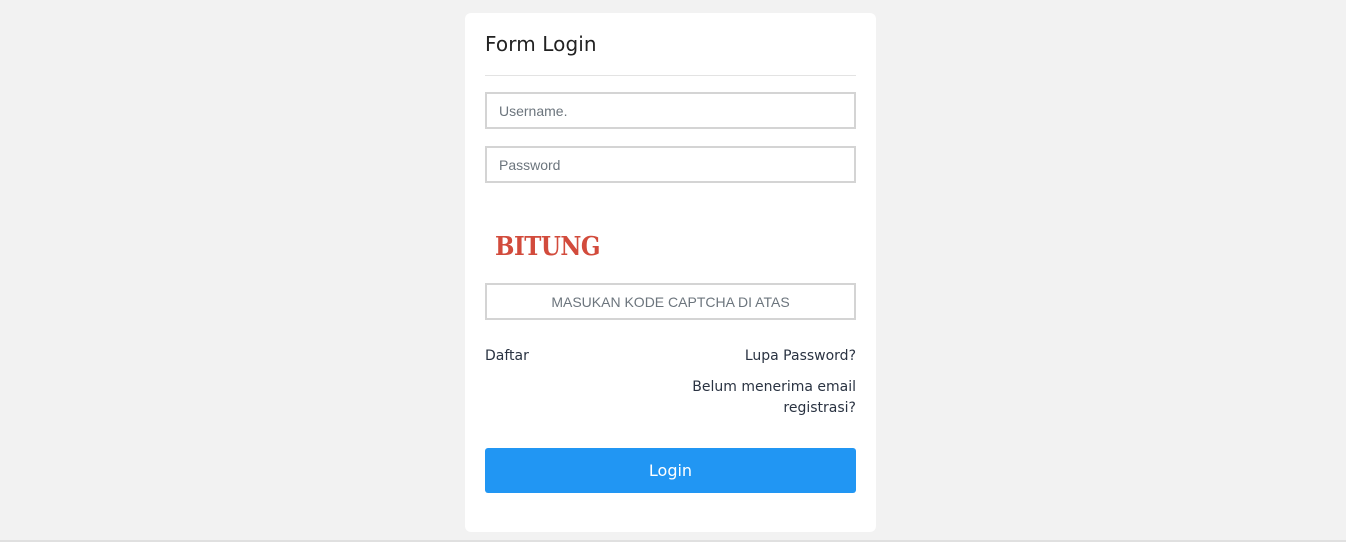 The image size is (1346, 542). I want to click on resend-registration-email-link: Belum menerima email registrasi?, so click(766, 398).